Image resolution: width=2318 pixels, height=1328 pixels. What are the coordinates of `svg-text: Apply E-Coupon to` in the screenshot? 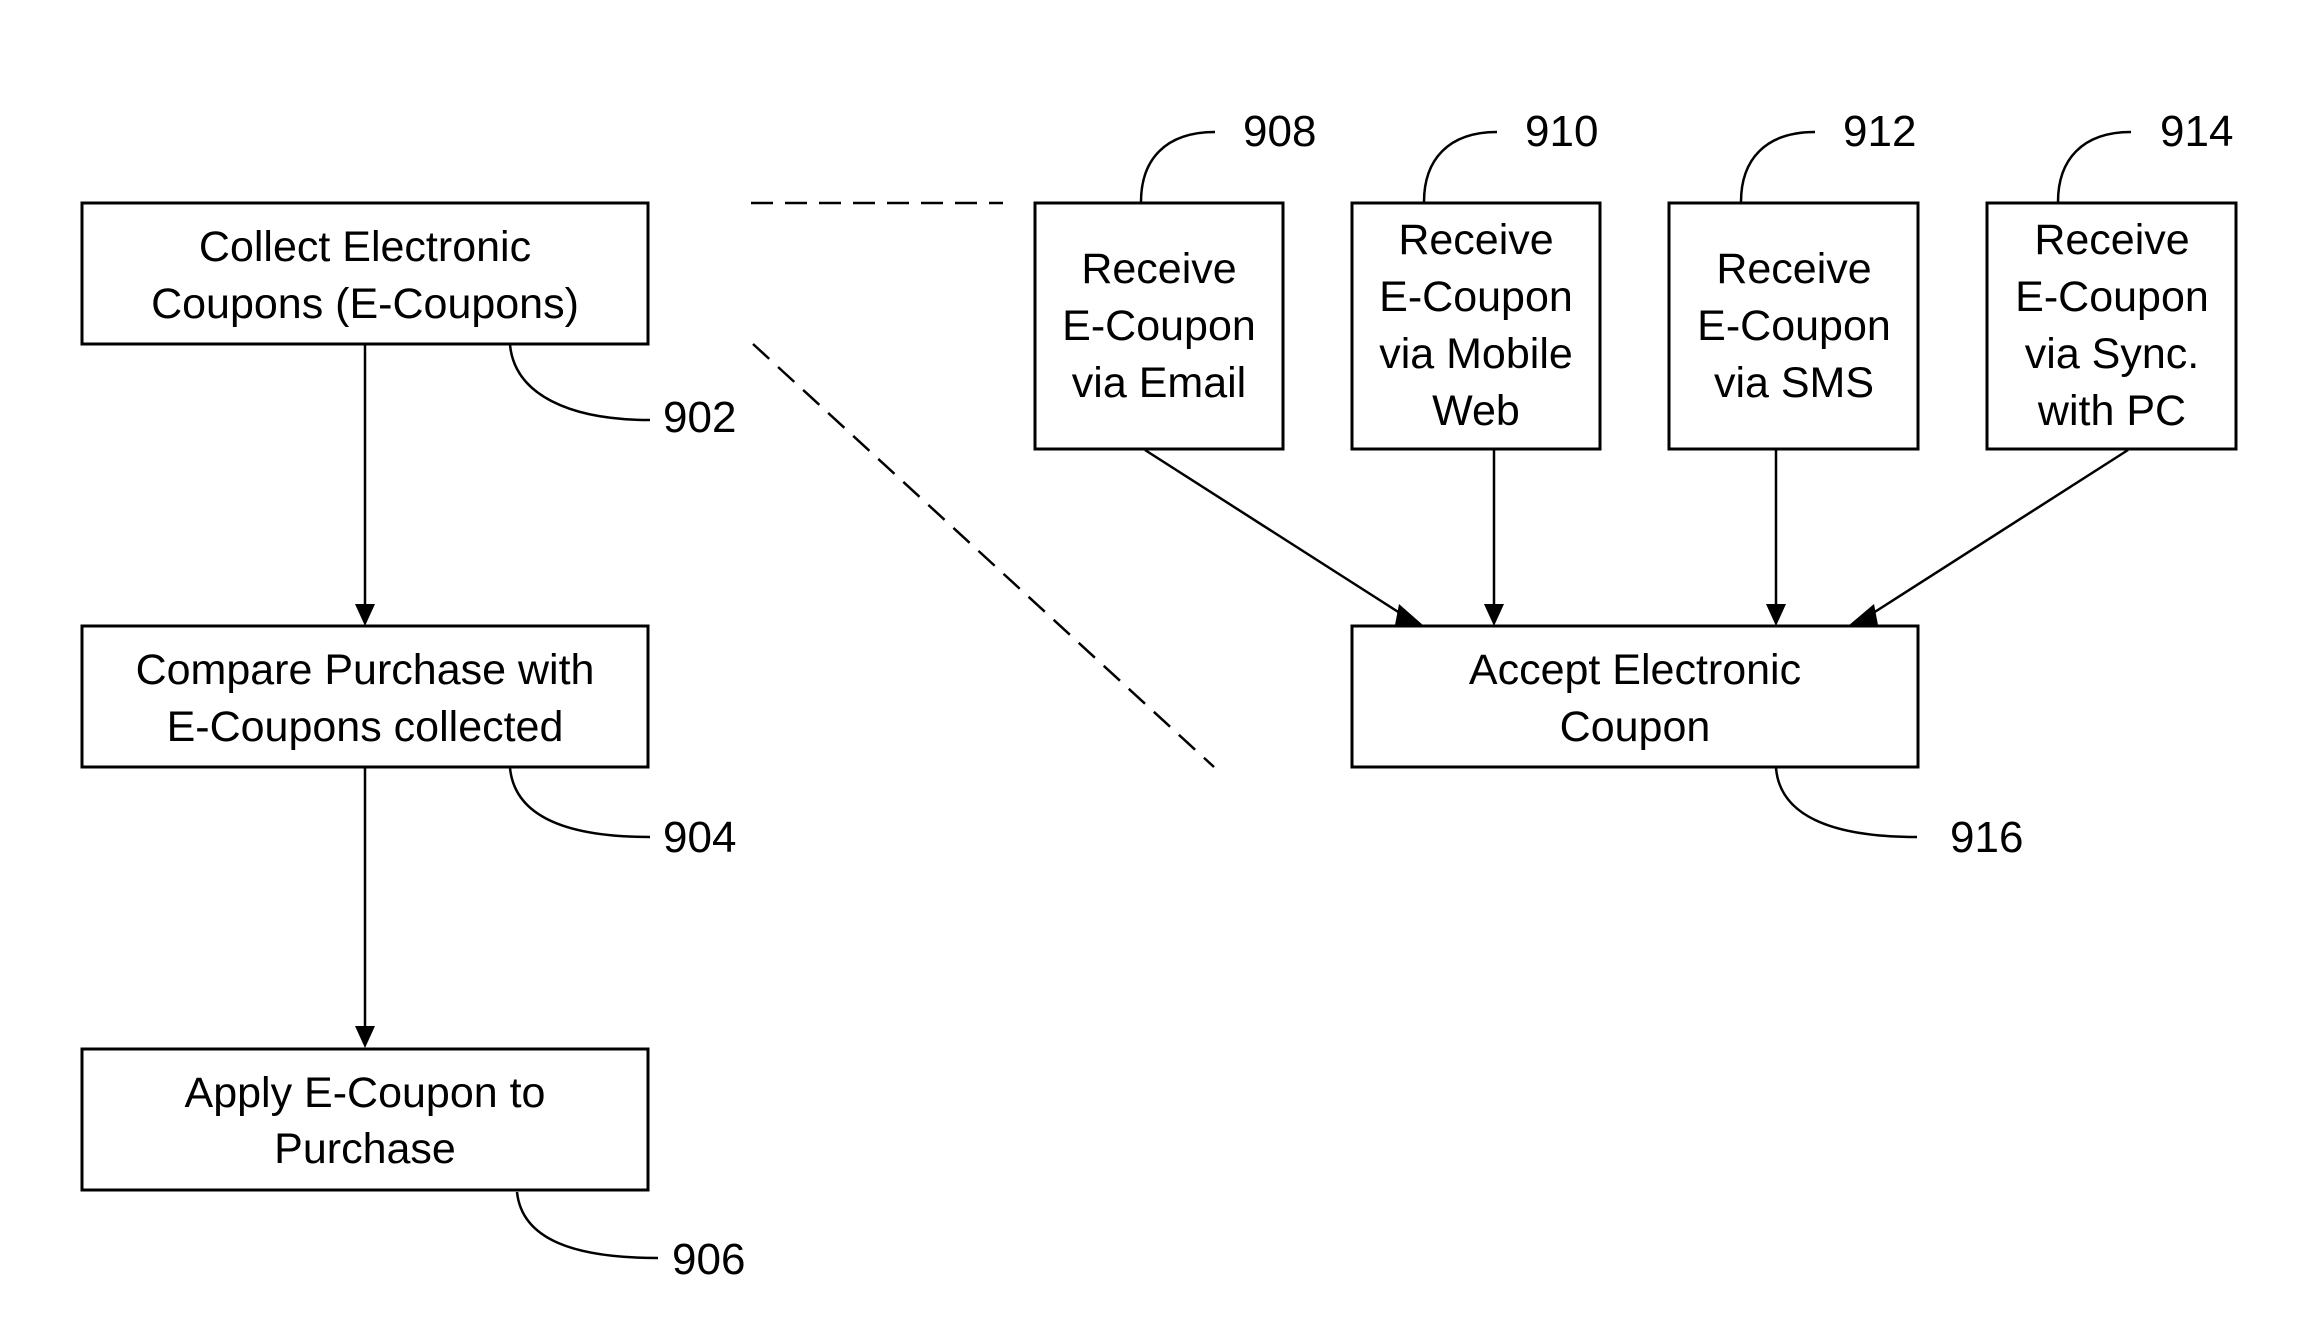 It's located at (365, 1093).